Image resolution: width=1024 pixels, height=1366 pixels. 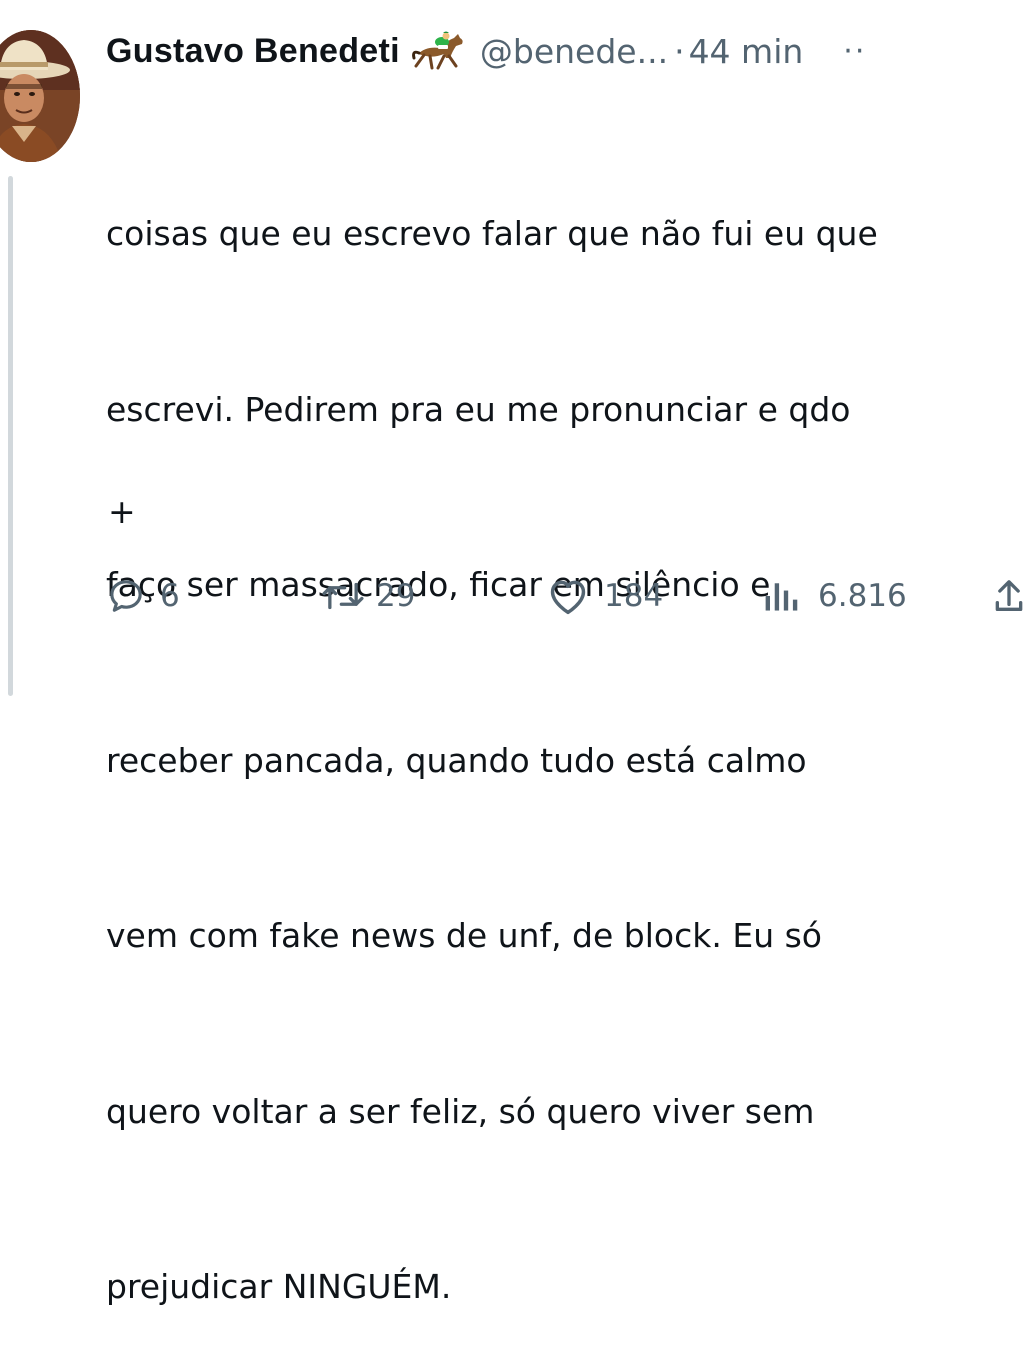 I want to click on avatar, so click(x=40, y=96).